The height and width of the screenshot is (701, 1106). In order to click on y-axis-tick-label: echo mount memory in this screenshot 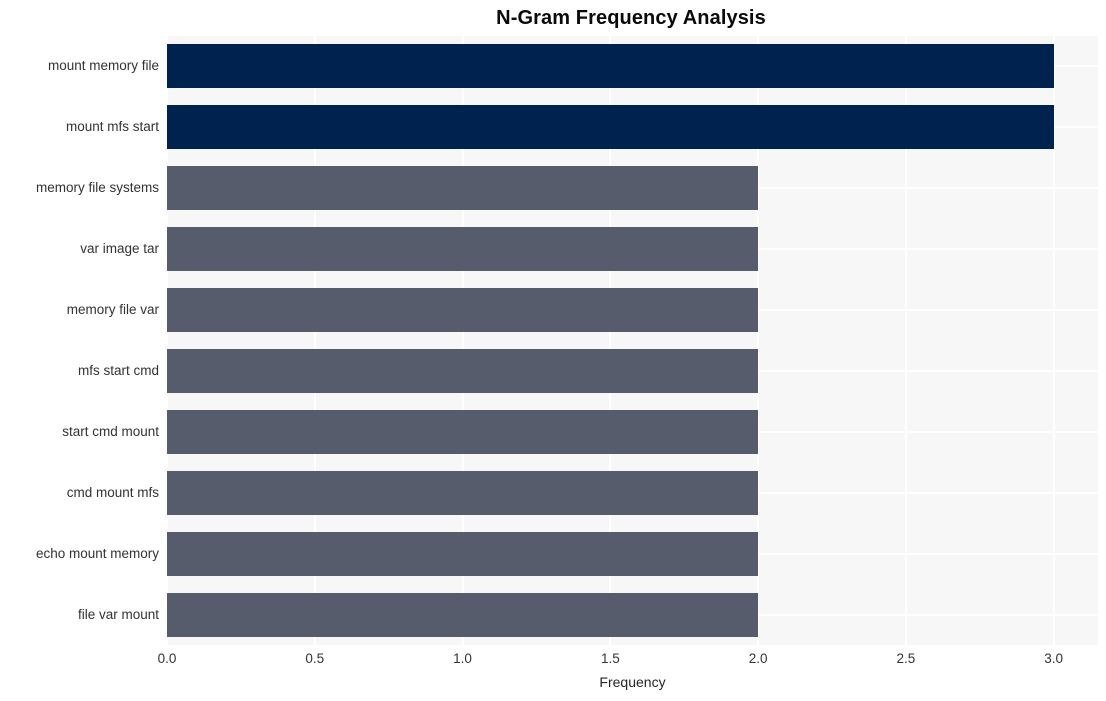, I will do `click(97, 553)`.